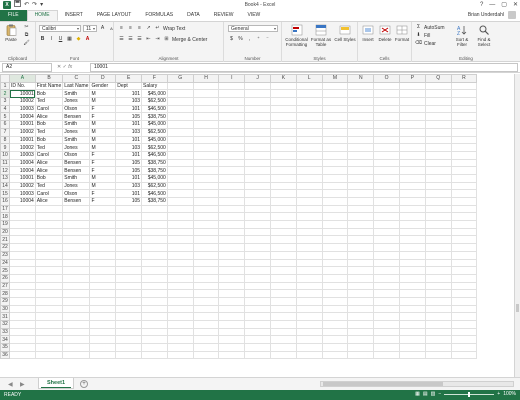 The image size is (520, 400). What do you see at coordinates (232, 324) in the screenshot?
I see `cell-i32` at bounding box center [232, 324].